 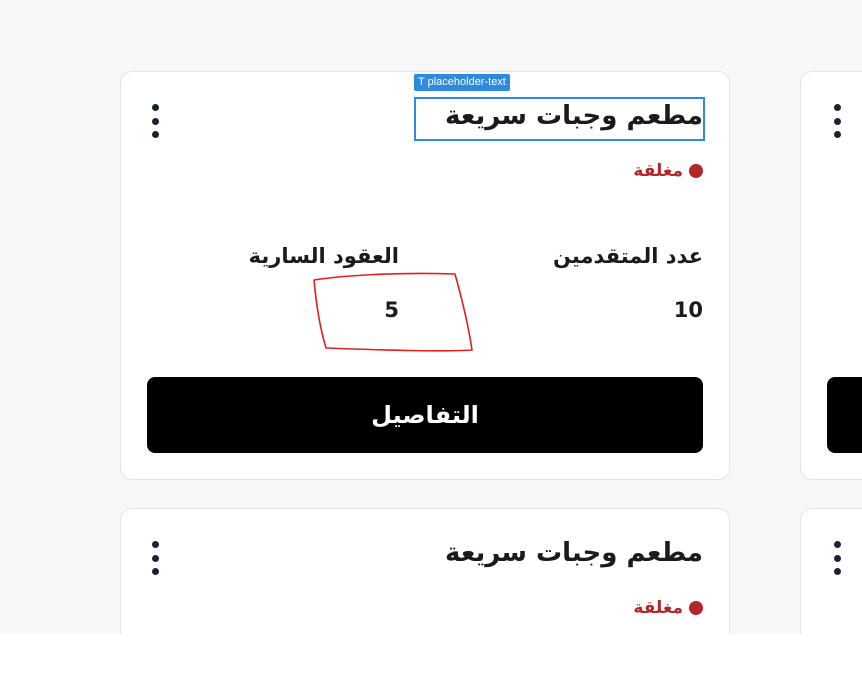 What do you see at coordinates (627, 256) in the screenshot?
I see `applicants-label: عدد المتقدمين` at bounding box center [627, 256].